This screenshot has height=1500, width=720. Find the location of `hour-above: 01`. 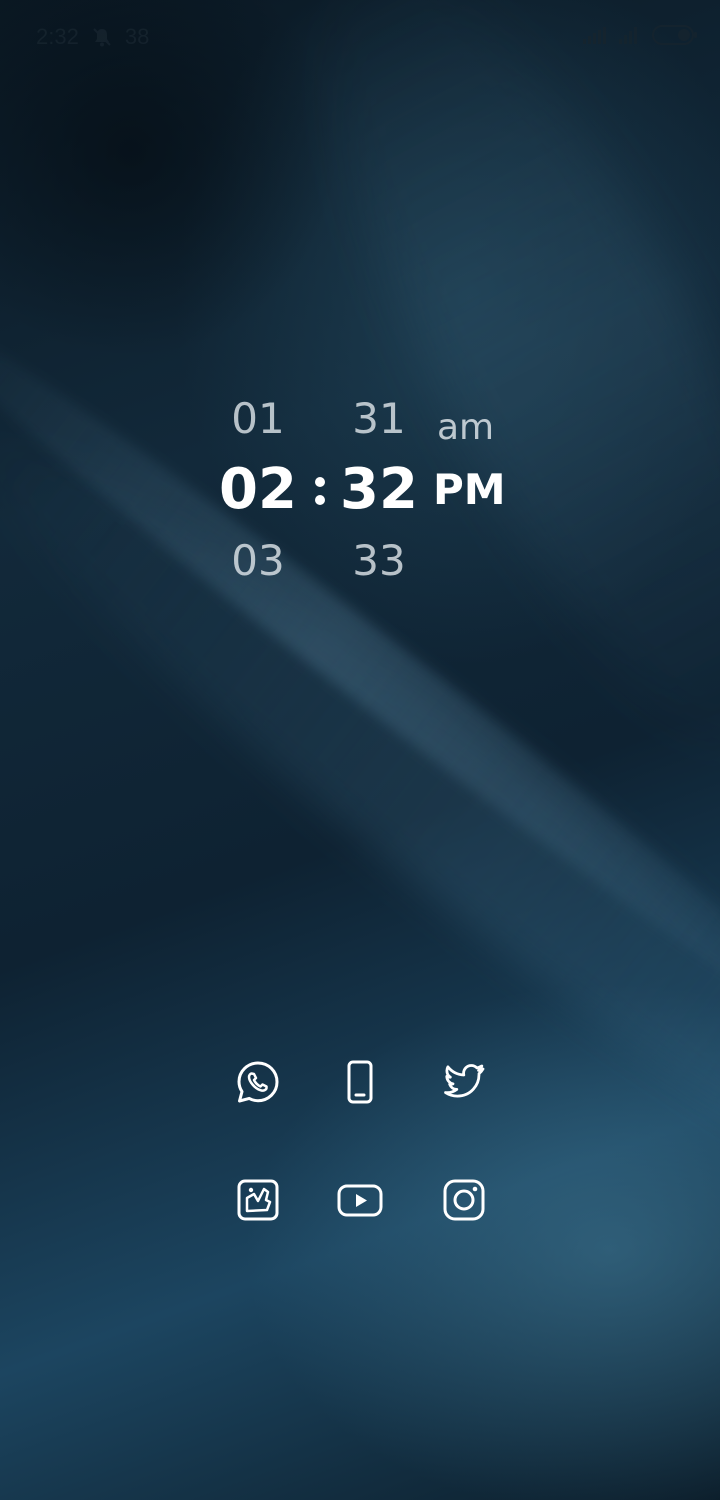

hour-above: 01 is located at coordinates (258, 419).